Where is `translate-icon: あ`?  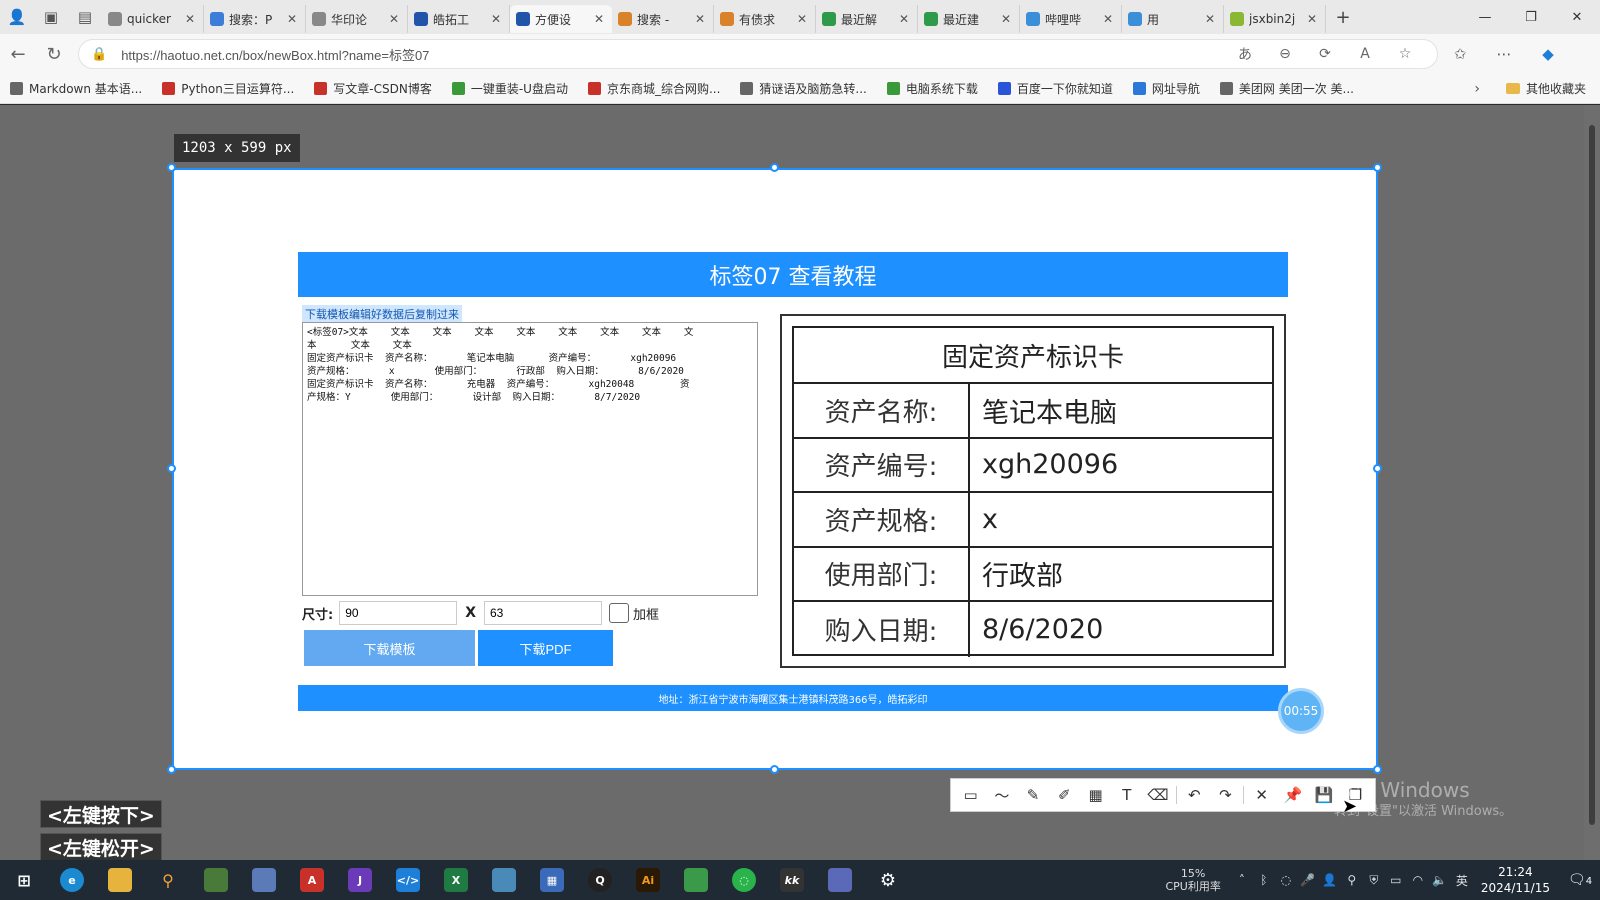 translate-icon: あ is located at coordinates (1245, 54).